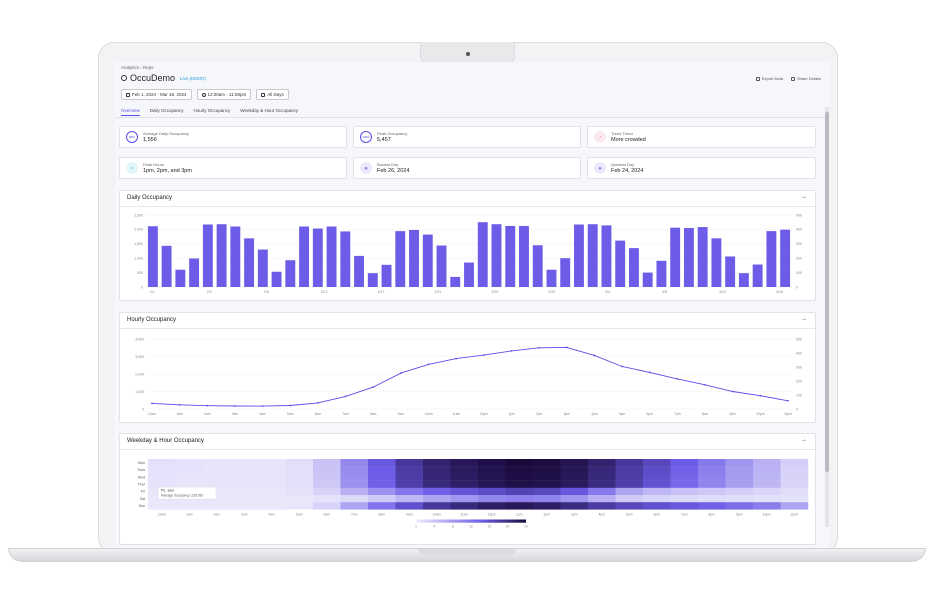  I want to click on x-tick-label: 12pm, so click(492, 514).